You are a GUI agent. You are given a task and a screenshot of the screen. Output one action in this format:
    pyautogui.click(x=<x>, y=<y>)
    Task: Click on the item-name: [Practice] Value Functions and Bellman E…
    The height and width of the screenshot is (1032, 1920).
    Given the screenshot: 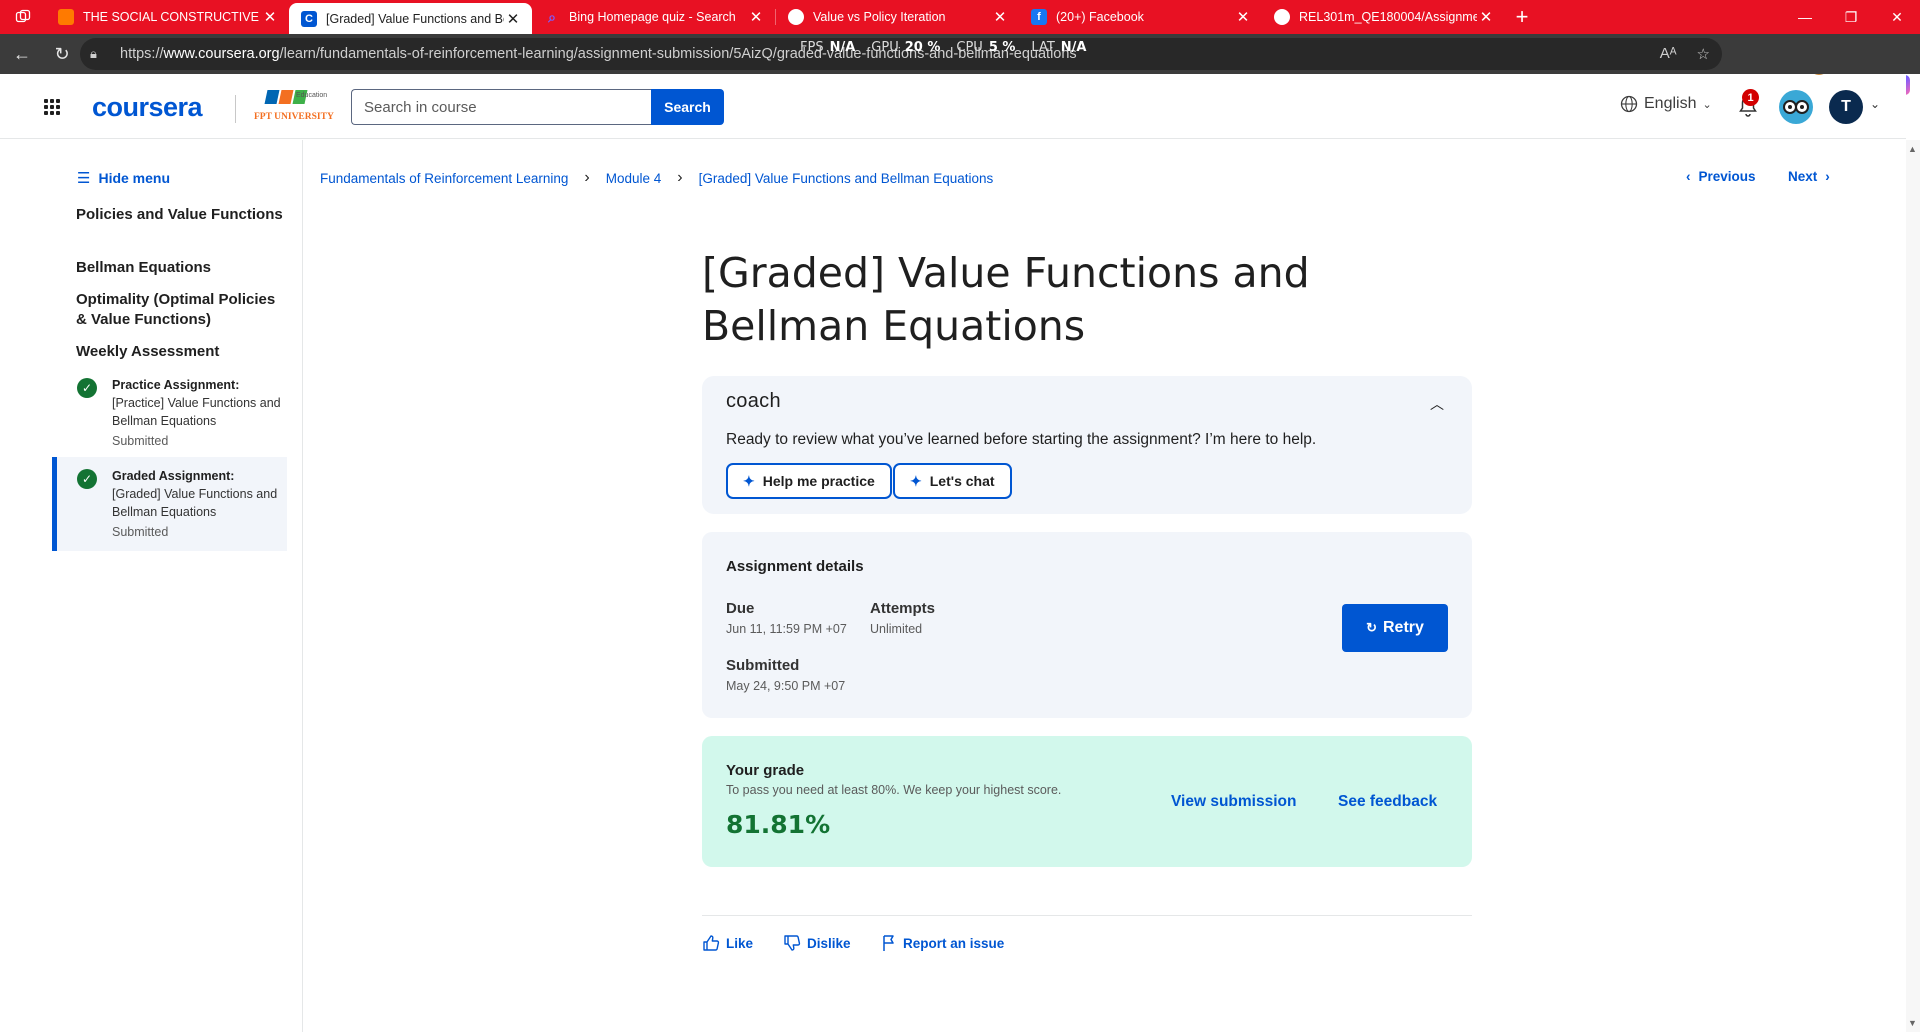 What is the action you would take?
    pyautogui.click(x=196, y=412)
    